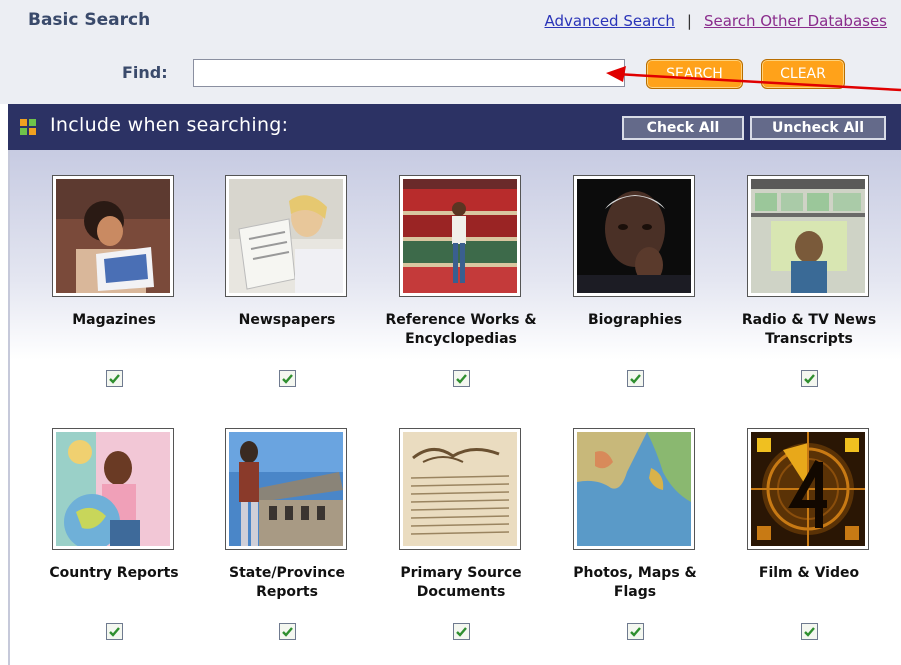  I want to click on magazines-checkbox, so click(114, 378).